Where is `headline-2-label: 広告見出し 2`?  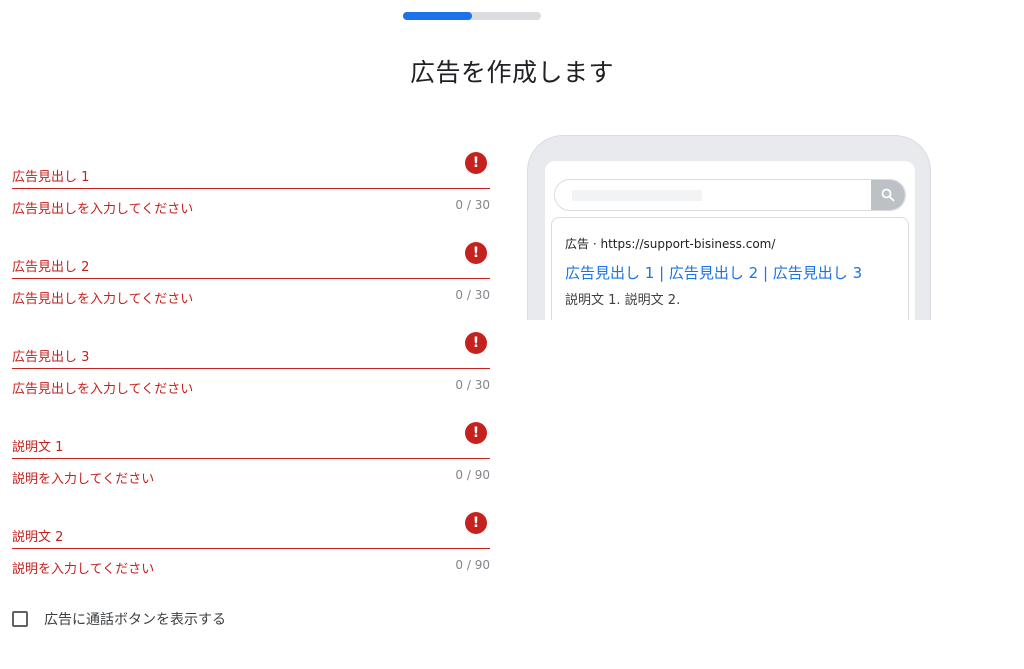
headline-2-label: 広告見出し 2 is located at coordinates (51, 267).